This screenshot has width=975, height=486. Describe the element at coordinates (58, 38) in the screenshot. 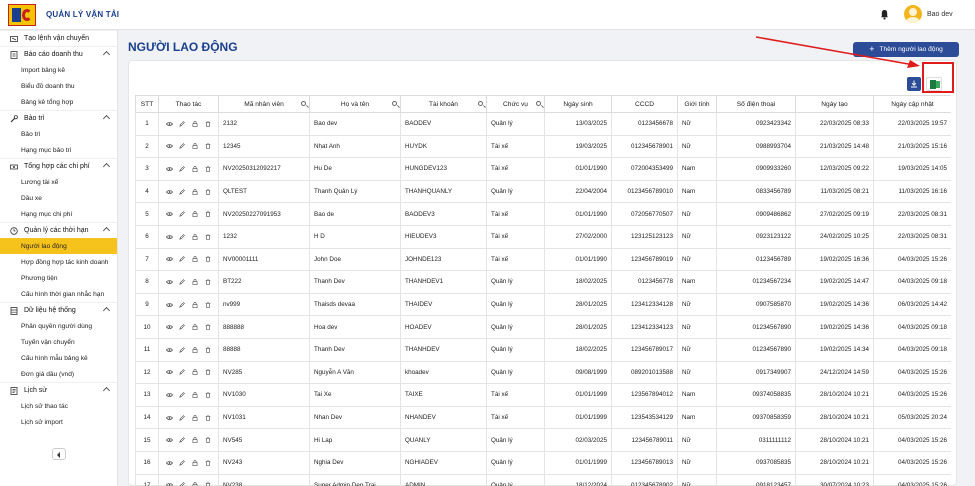

I see `sidebar-group-0: Tạo lệnh vận chuyển` at that location.